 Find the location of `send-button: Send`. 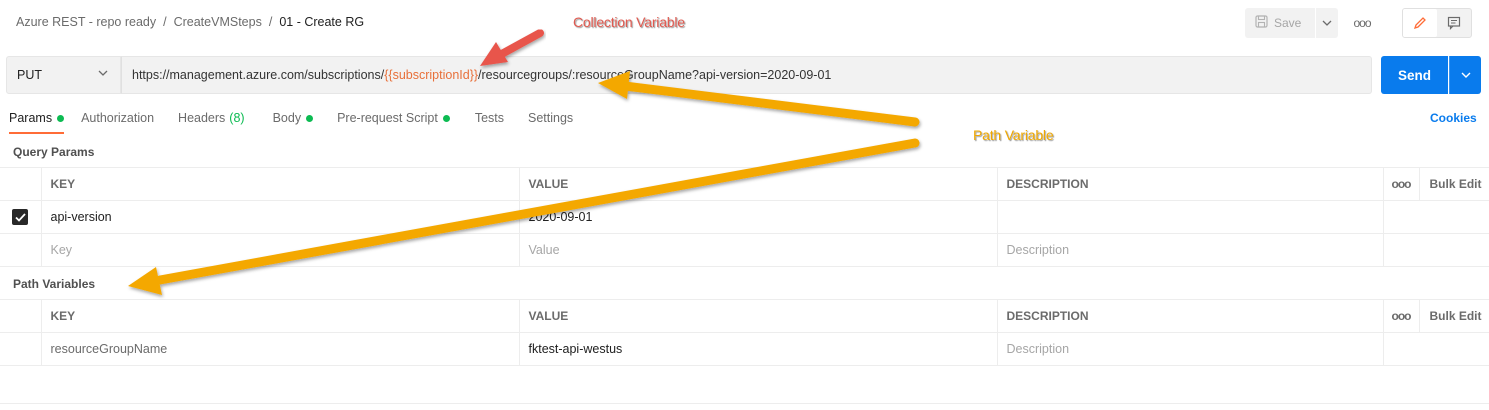

send-button: Send is located at coordinates (1414, 75).